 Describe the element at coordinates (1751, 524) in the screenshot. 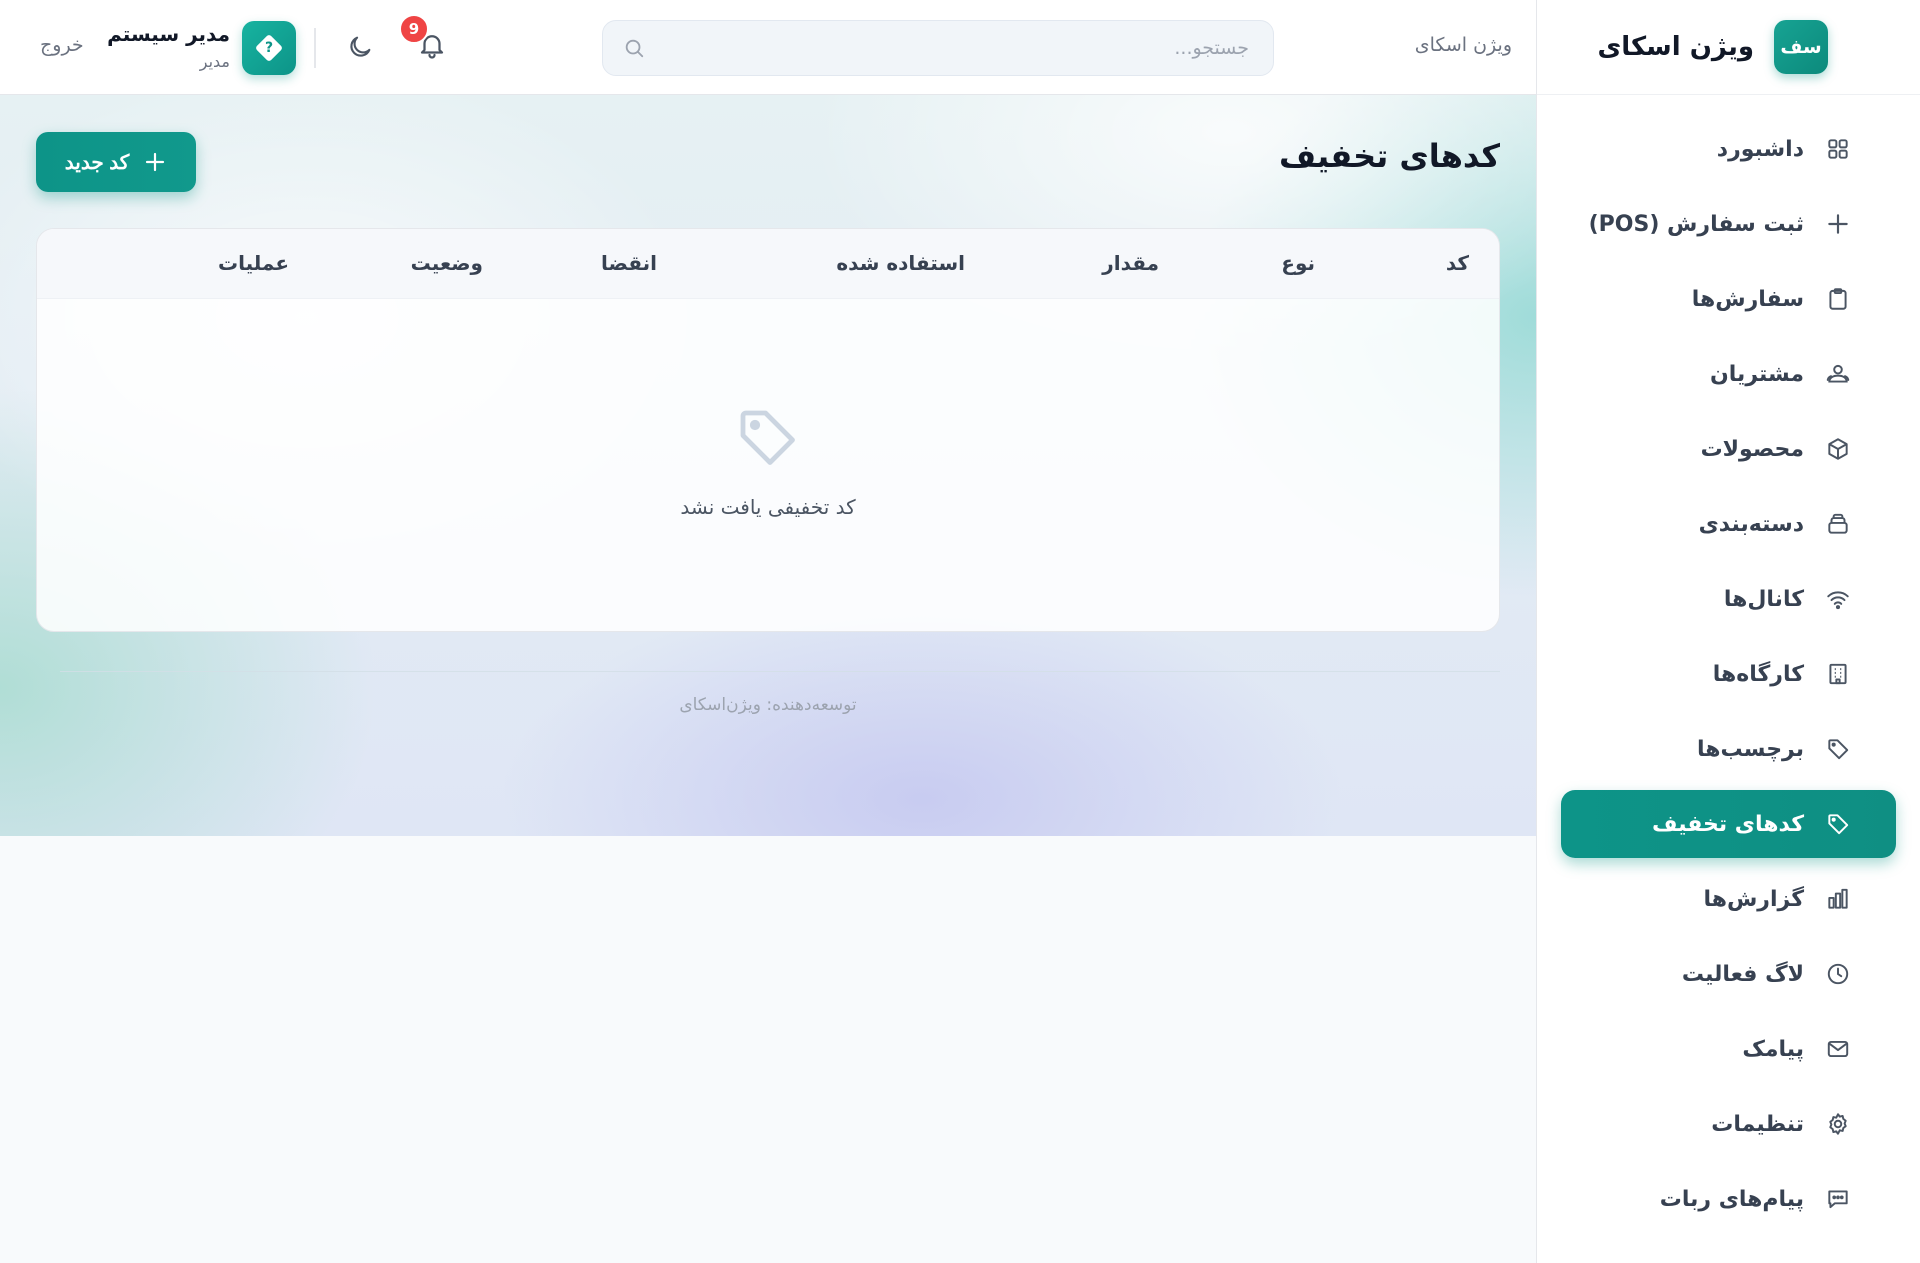

I see `sidebar-item-label: دسته‌بندی` at that location.